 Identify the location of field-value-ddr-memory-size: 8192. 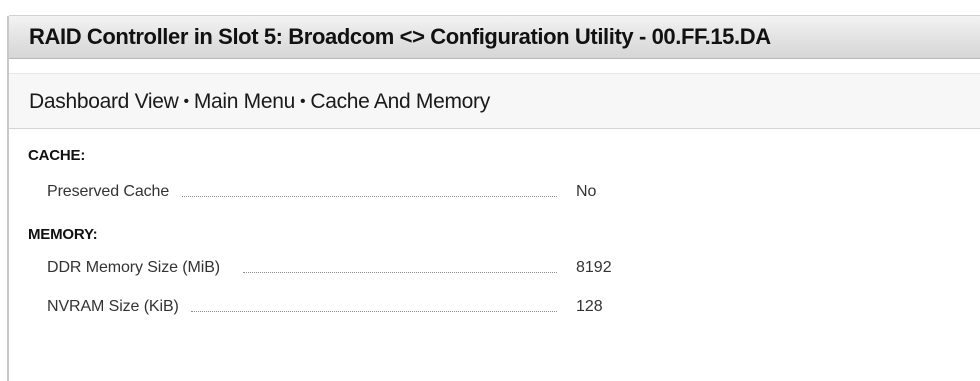
(594, 267).